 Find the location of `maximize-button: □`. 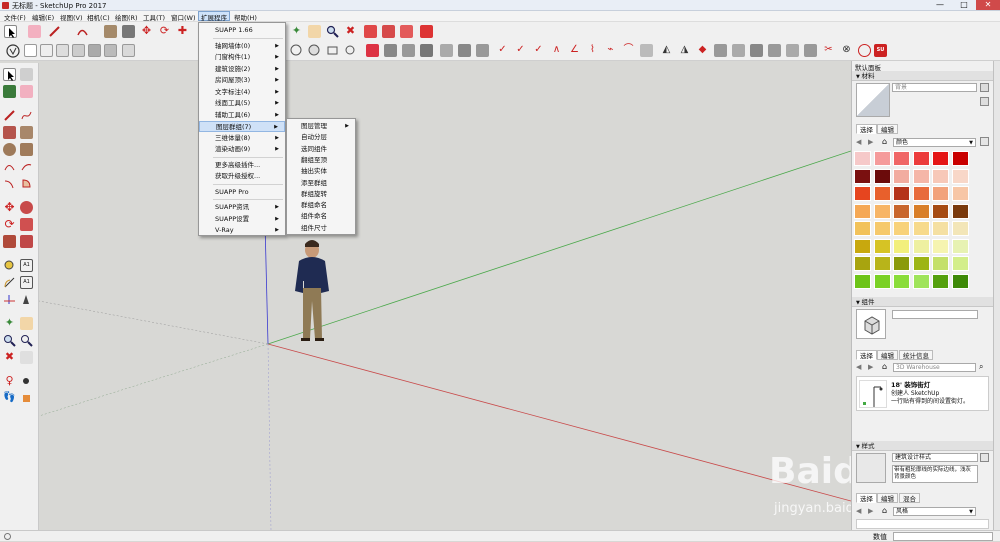

maximize-button: □ is located at coordinates (964, 5).